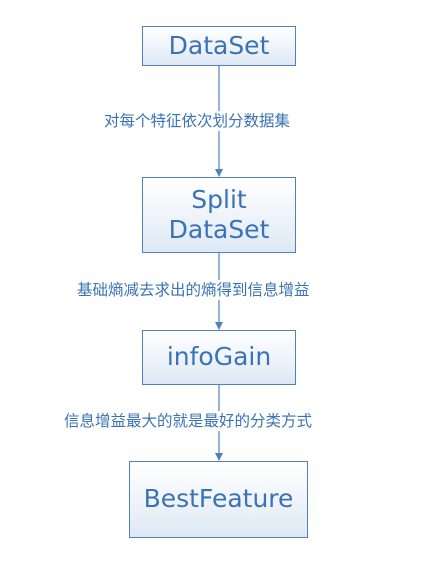 This screenshot has width=425, height=582. Describe the element at coordinates (197, 121) in the screenshot. I see `edge-label-dataset-to-split: 对每个特征依次划分数据集` at that location.